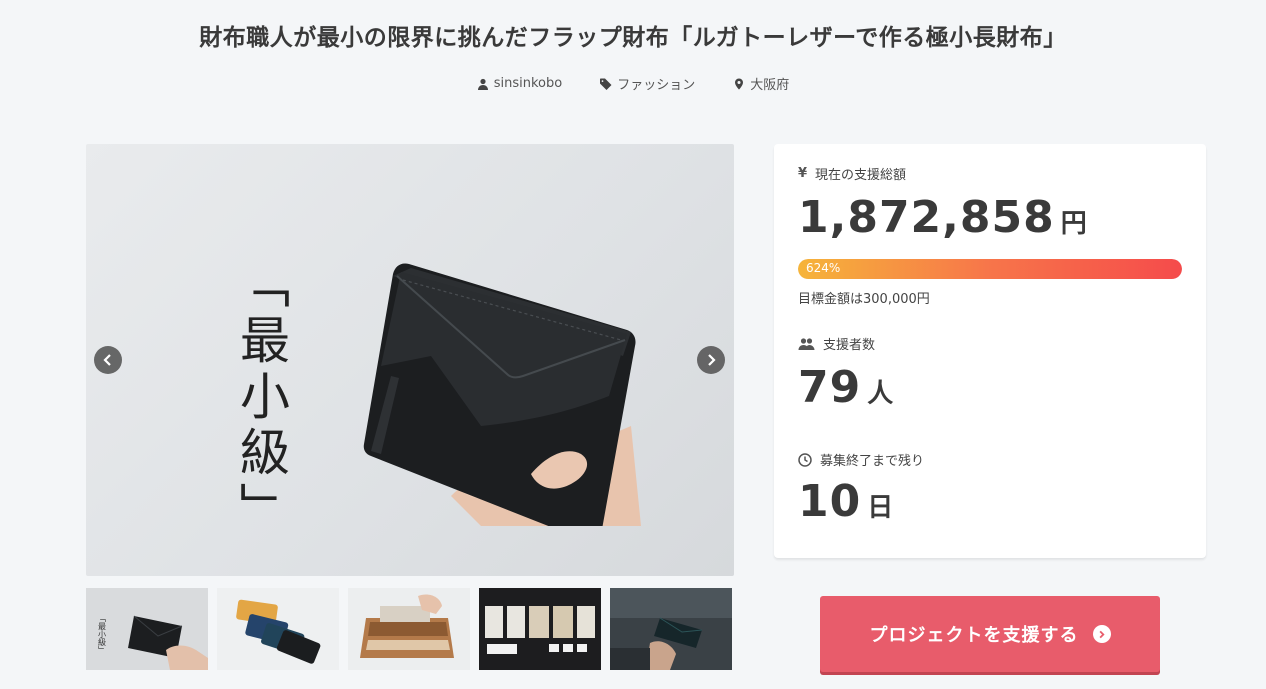 The height and width of the screenshot is (689, 1266). Describe the element at coordinates (606, 84) in the screenshot. I see `tag-icon` at that location.